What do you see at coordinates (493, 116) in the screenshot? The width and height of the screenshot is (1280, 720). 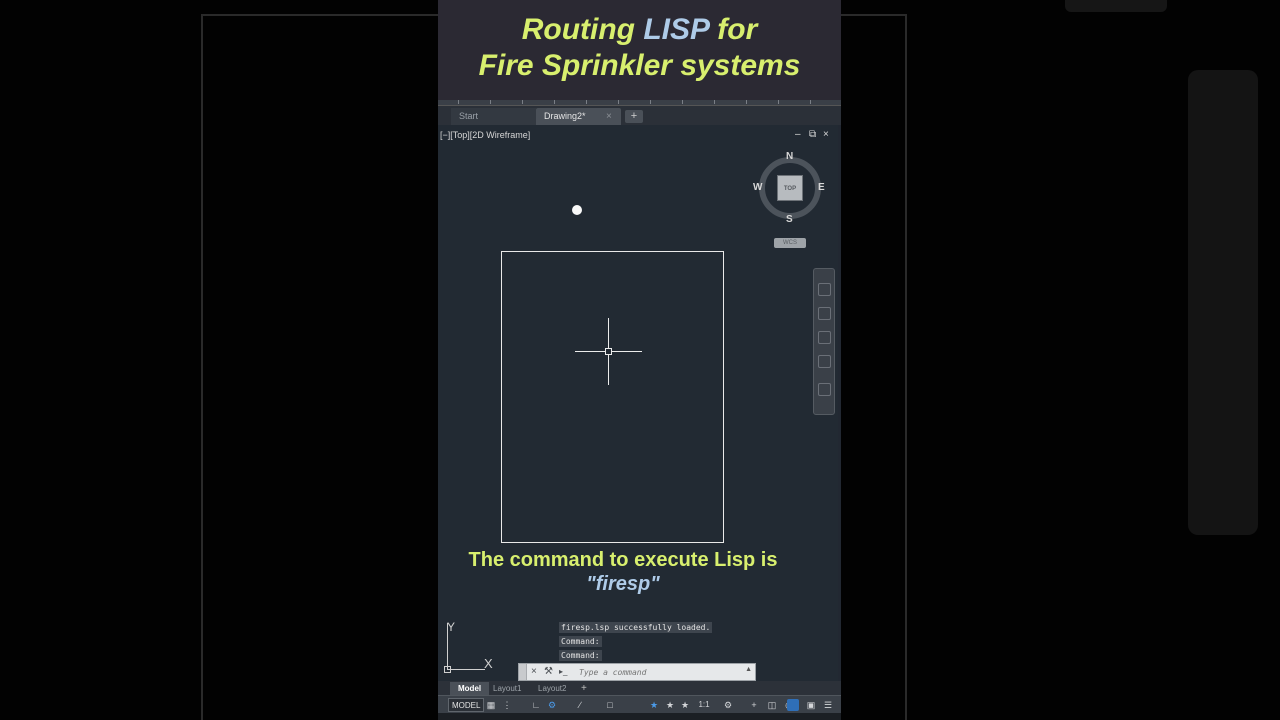 I see `tab-start: Start` at bounding box center [493, 116].